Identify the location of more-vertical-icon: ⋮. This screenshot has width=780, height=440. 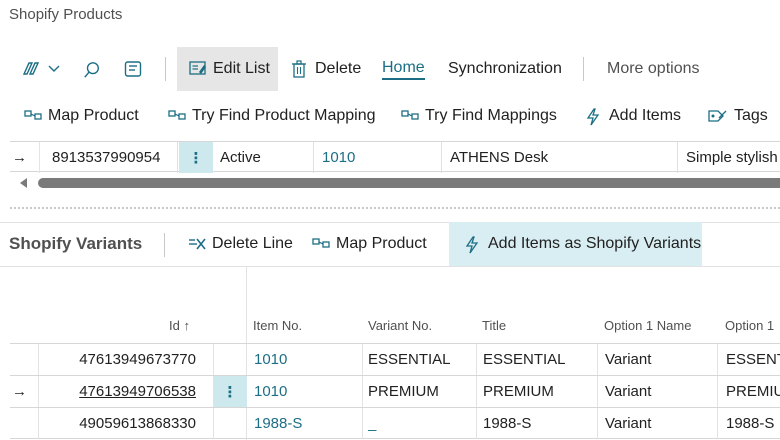
(196, 158).